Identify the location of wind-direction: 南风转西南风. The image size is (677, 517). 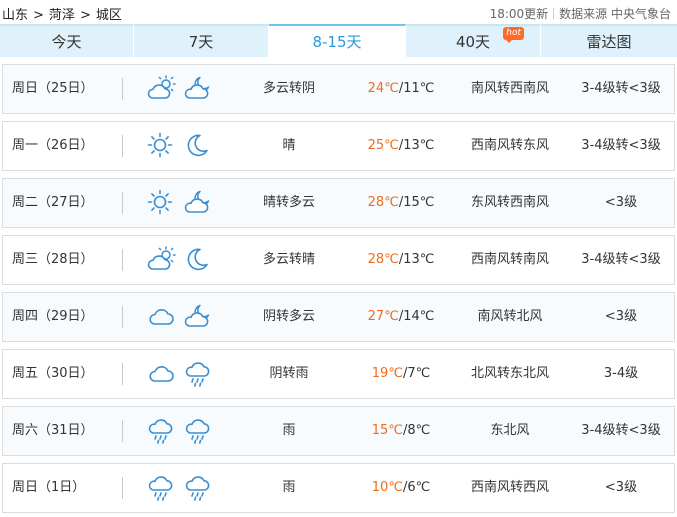
(509, 88).